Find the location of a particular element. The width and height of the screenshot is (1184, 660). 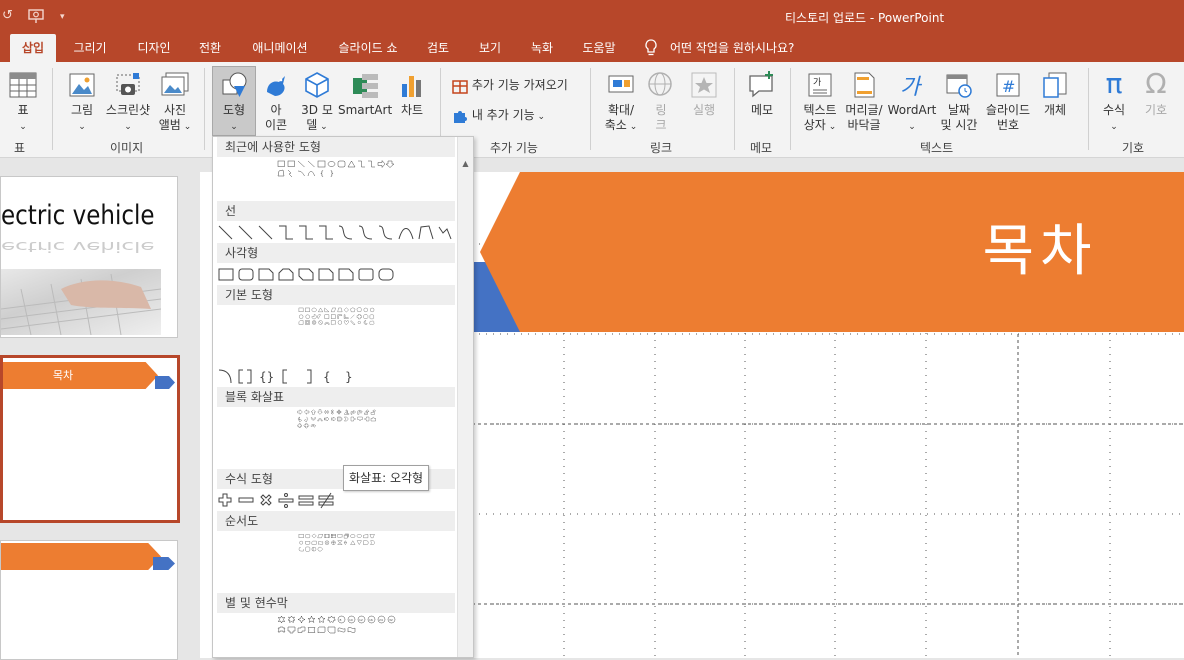

omega-icon: Ω is located at coordinates (1156, 83).